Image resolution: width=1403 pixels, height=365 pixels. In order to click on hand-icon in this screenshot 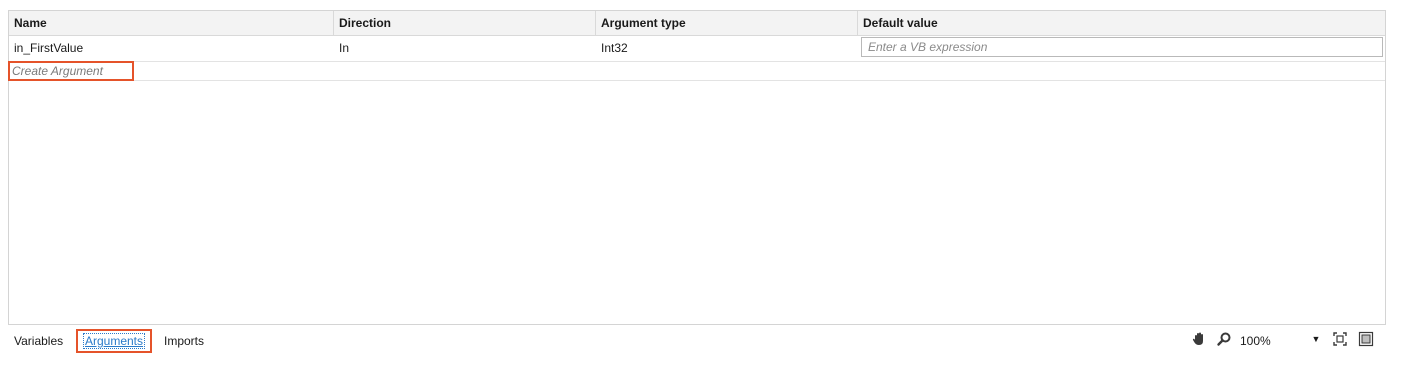, I will do `click(1199, 340)`.